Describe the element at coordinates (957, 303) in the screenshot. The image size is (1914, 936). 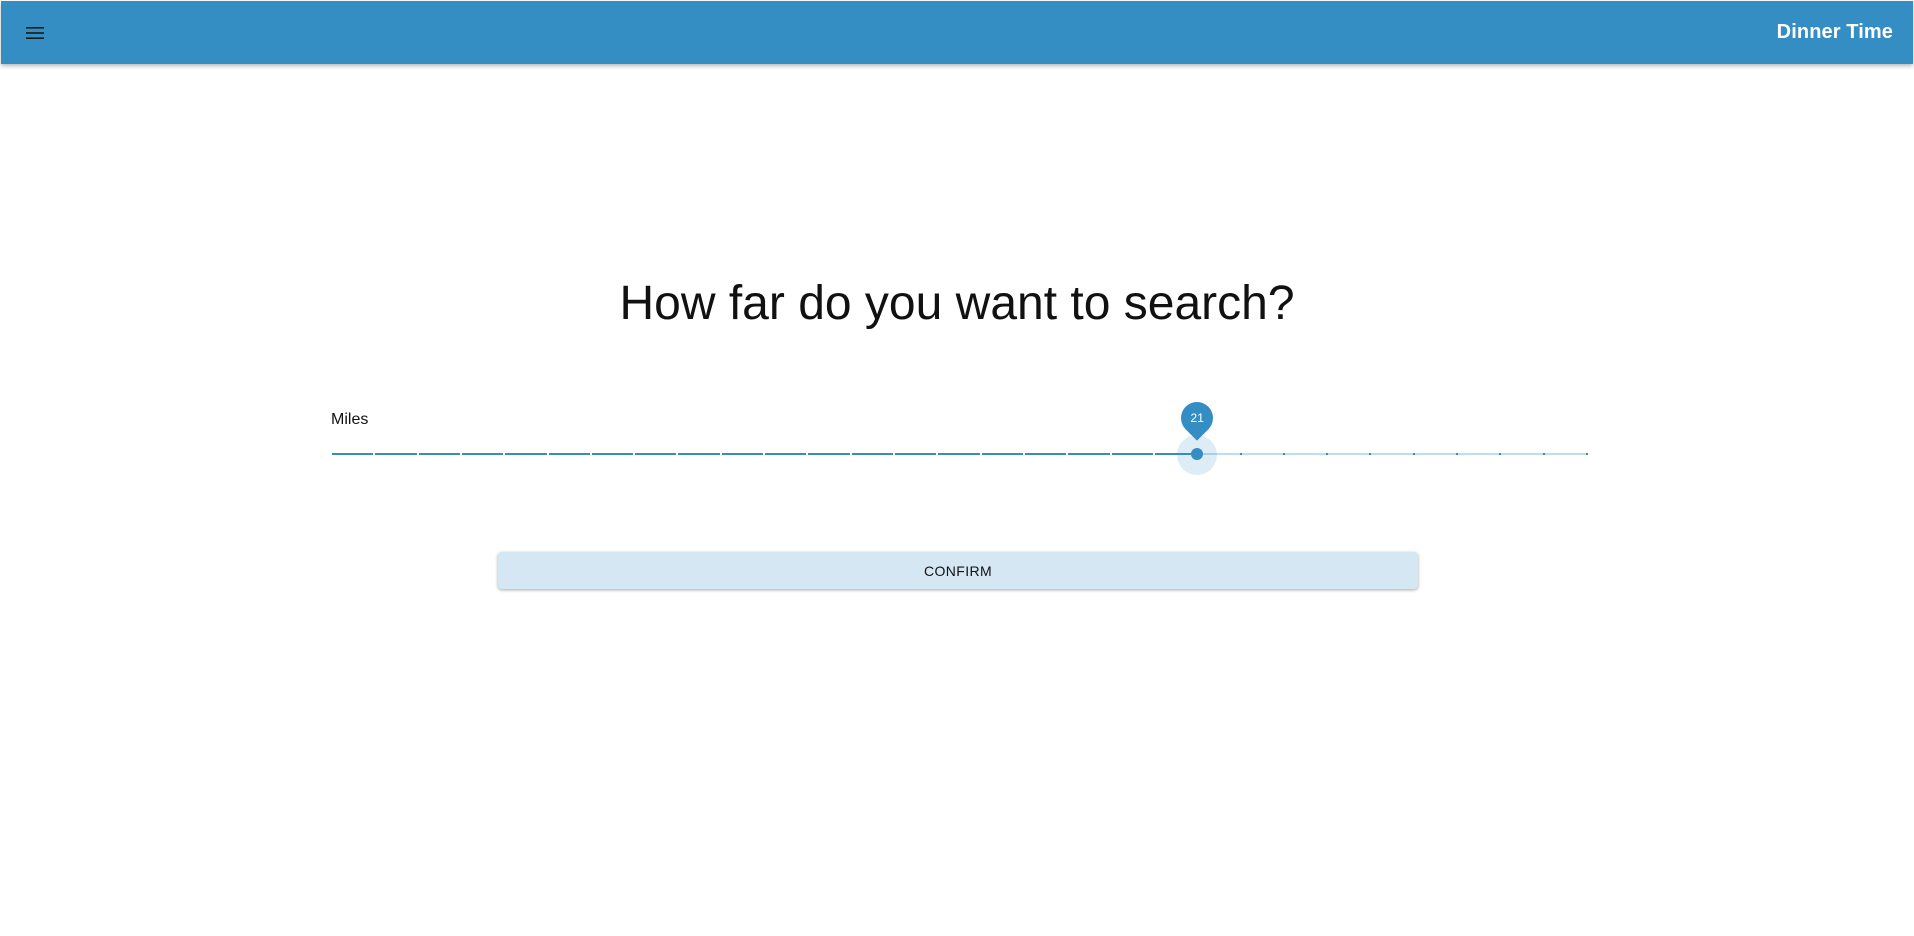
I see `page-title: How far do you want to search?` at that location.